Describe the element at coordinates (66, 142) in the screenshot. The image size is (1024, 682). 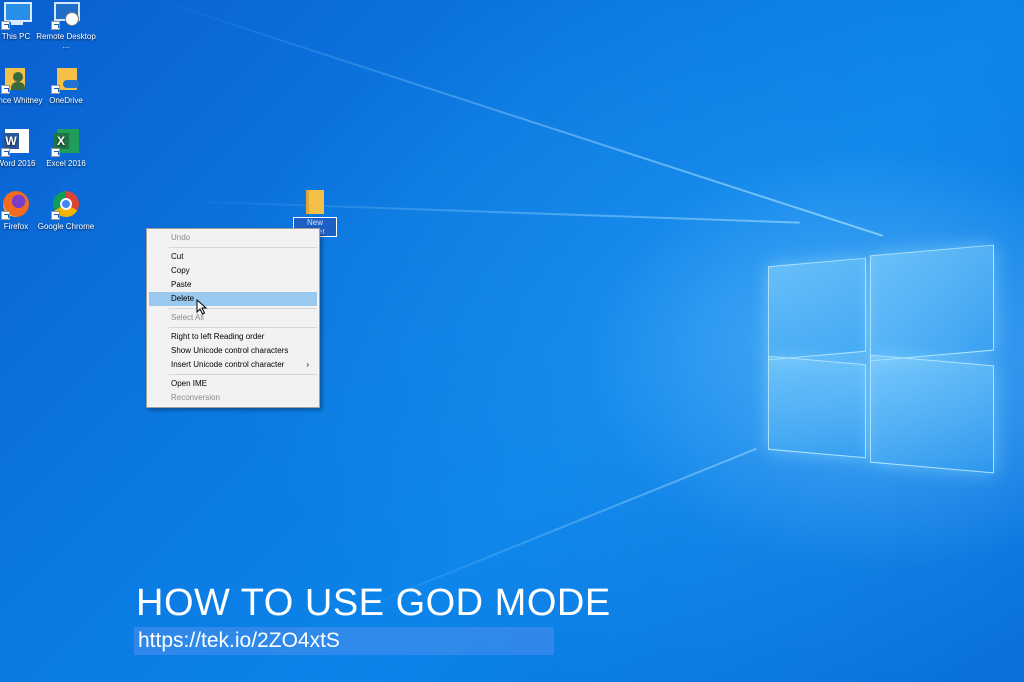
I see `excel-icon: X` at that location.